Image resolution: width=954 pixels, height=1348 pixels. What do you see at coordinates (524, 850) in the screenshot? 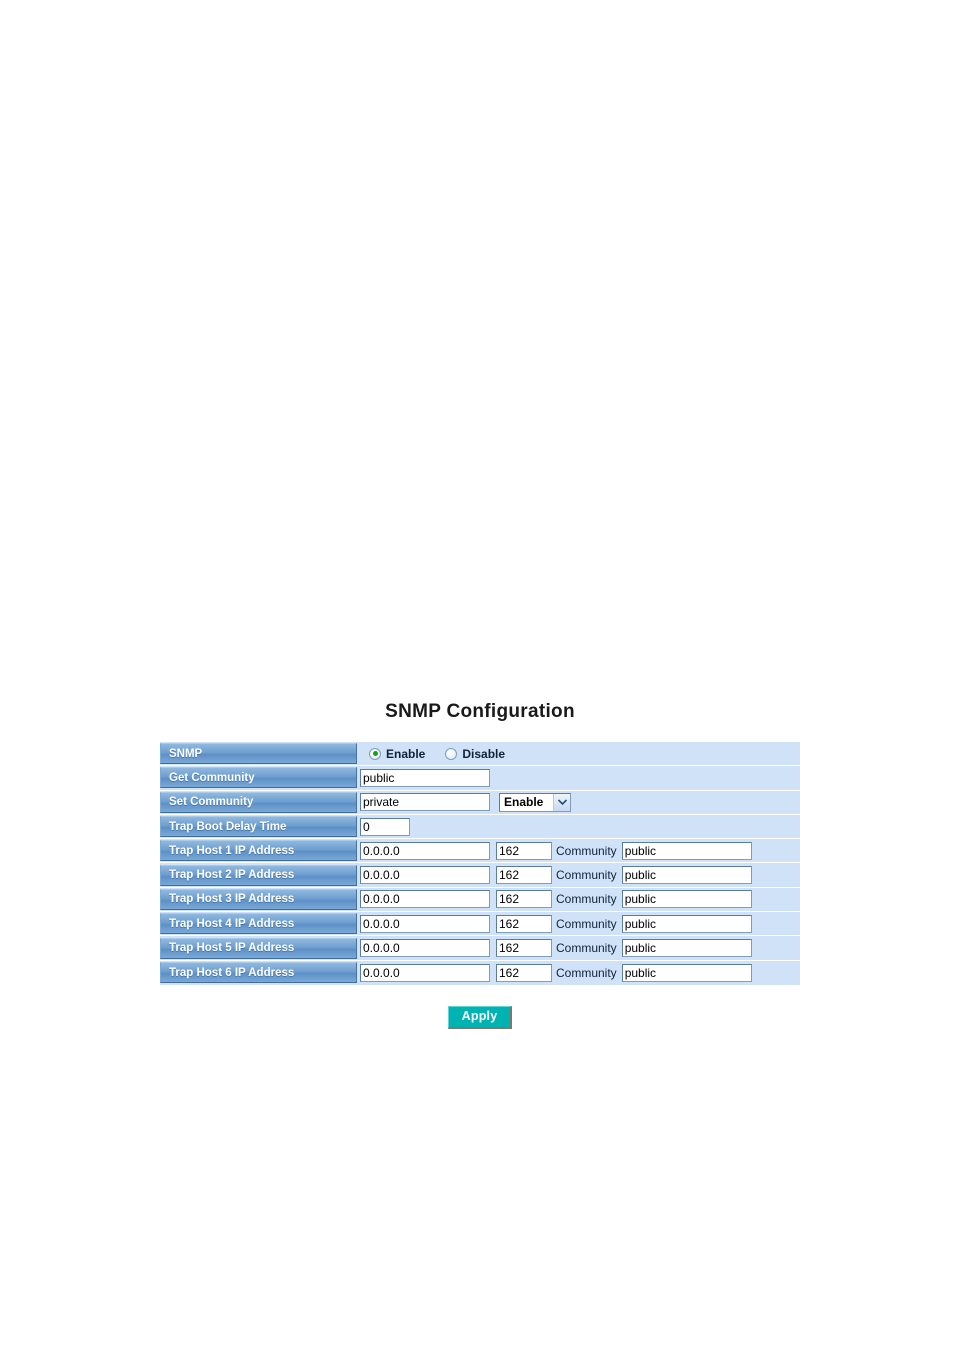
I see `trap-host-1-port-input` at bounding box center [524, 850].